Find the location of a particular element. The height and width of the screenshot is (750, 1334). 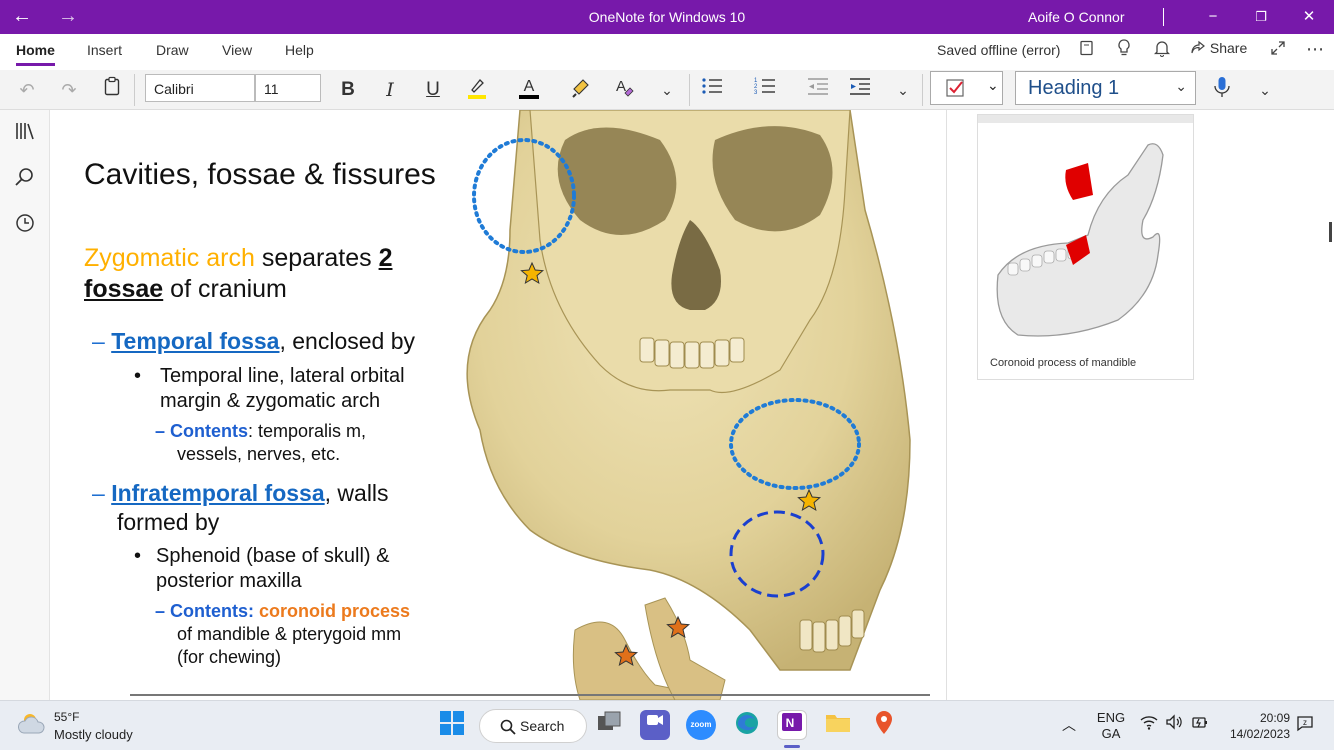

user-name: Aoife O Connor is located at coordinates (1076, 17).